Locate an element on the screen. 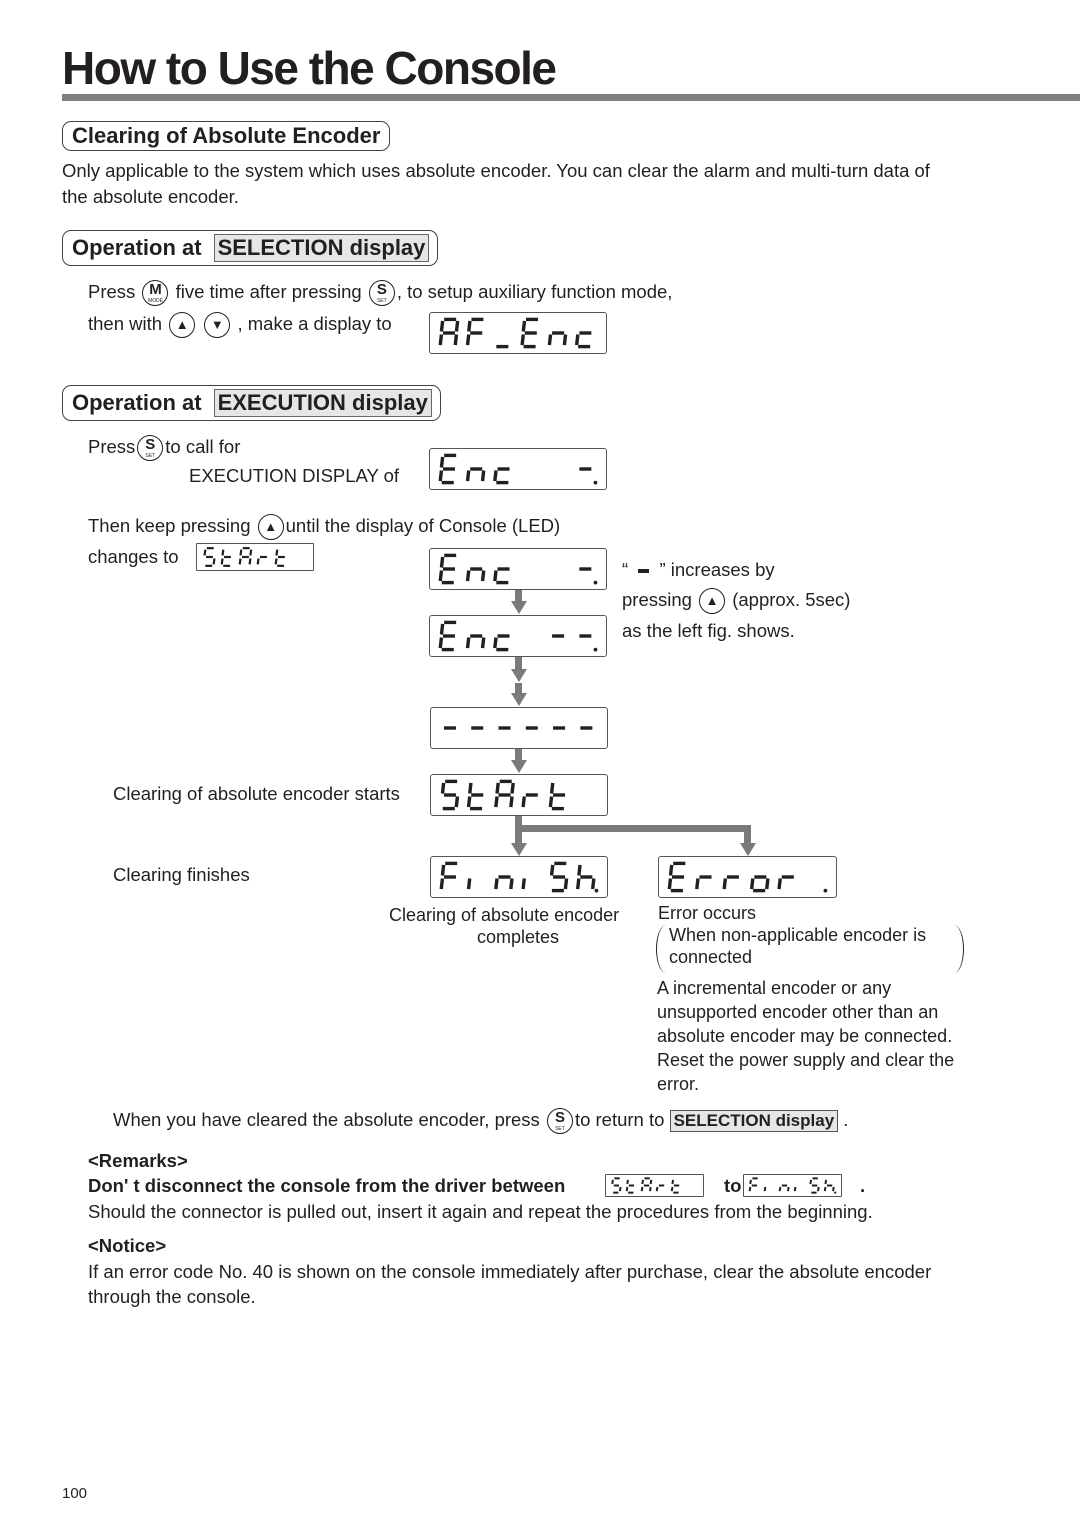 Image resolution: width=1080 pixels, height=1528 pixels. dash-note-line-1: “ ” increases by is located at coordinates (698, 570).